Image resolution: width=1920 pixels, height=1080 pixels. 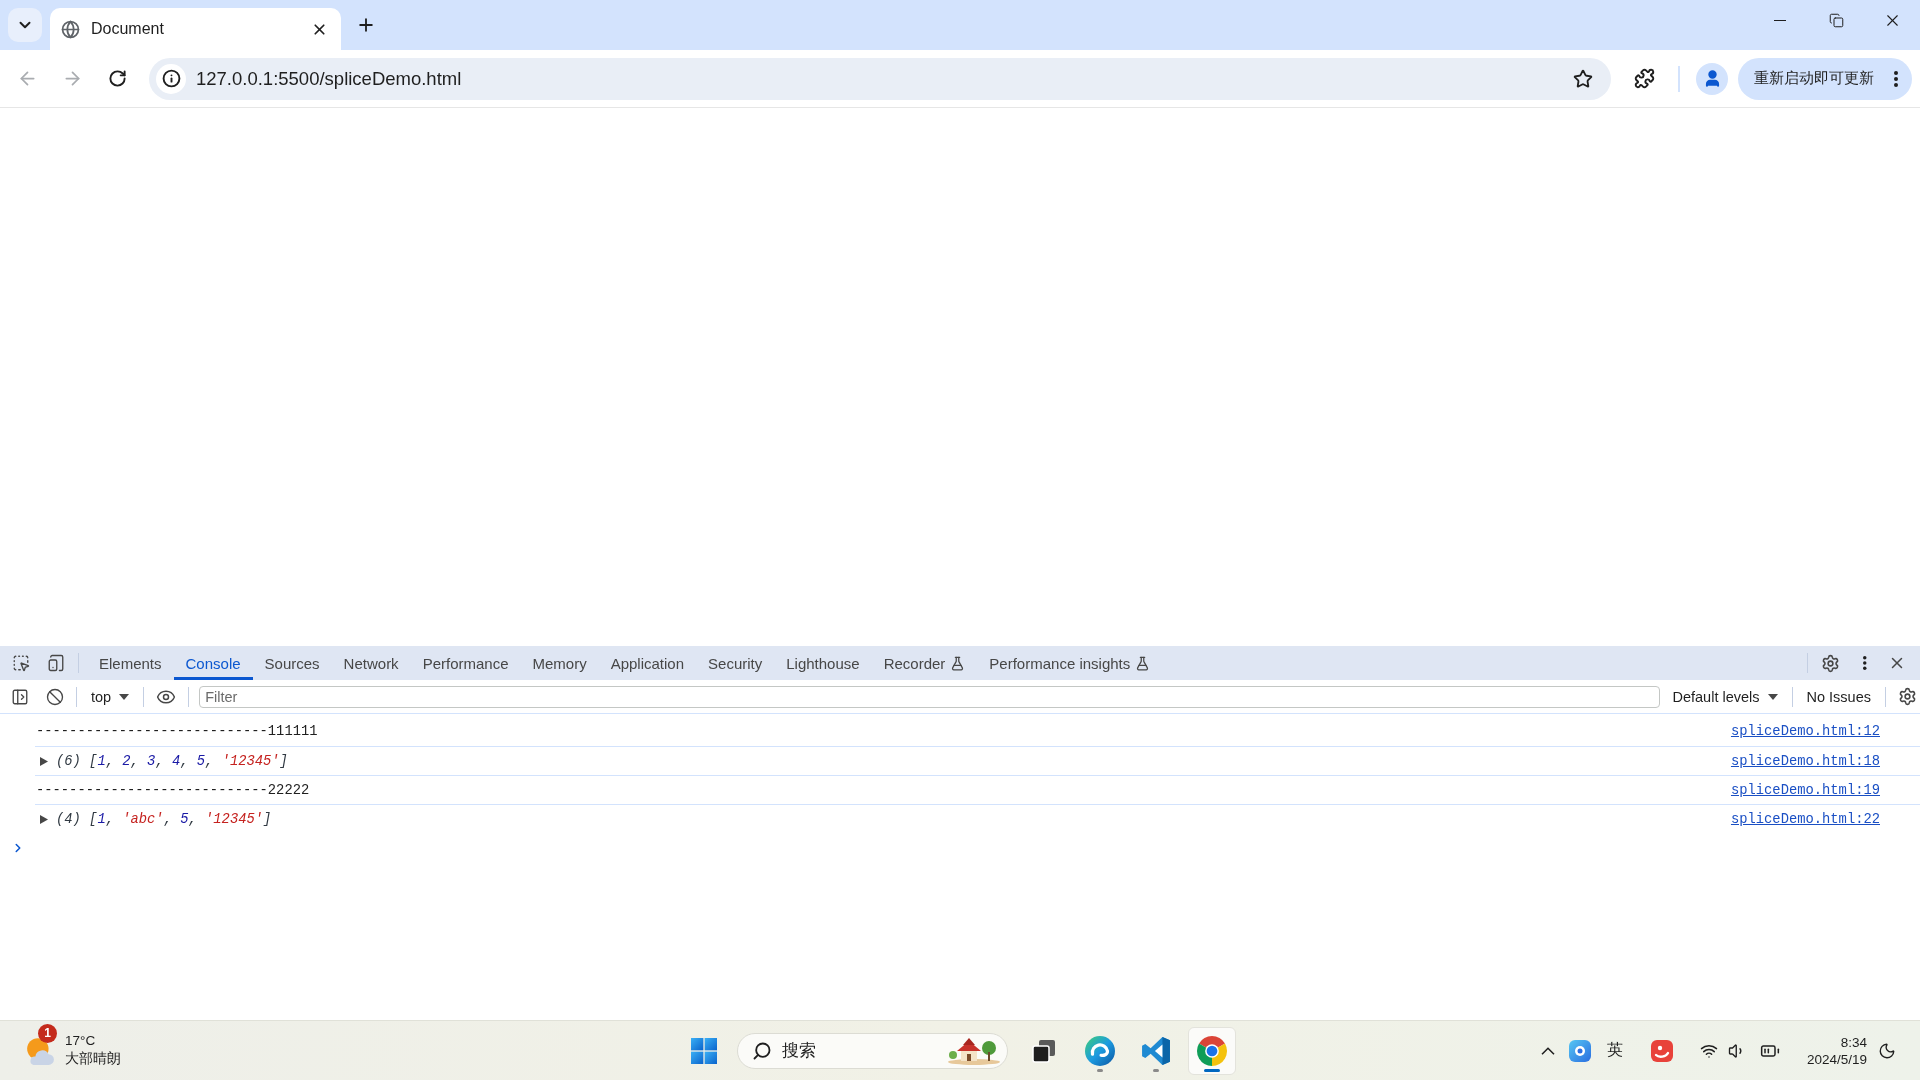 What do you see at coordinates (164, 819) in the screenshot?
I see `console-message: (4) [1, 'abc', 5, '12345']` at bounding box center [164, 819].